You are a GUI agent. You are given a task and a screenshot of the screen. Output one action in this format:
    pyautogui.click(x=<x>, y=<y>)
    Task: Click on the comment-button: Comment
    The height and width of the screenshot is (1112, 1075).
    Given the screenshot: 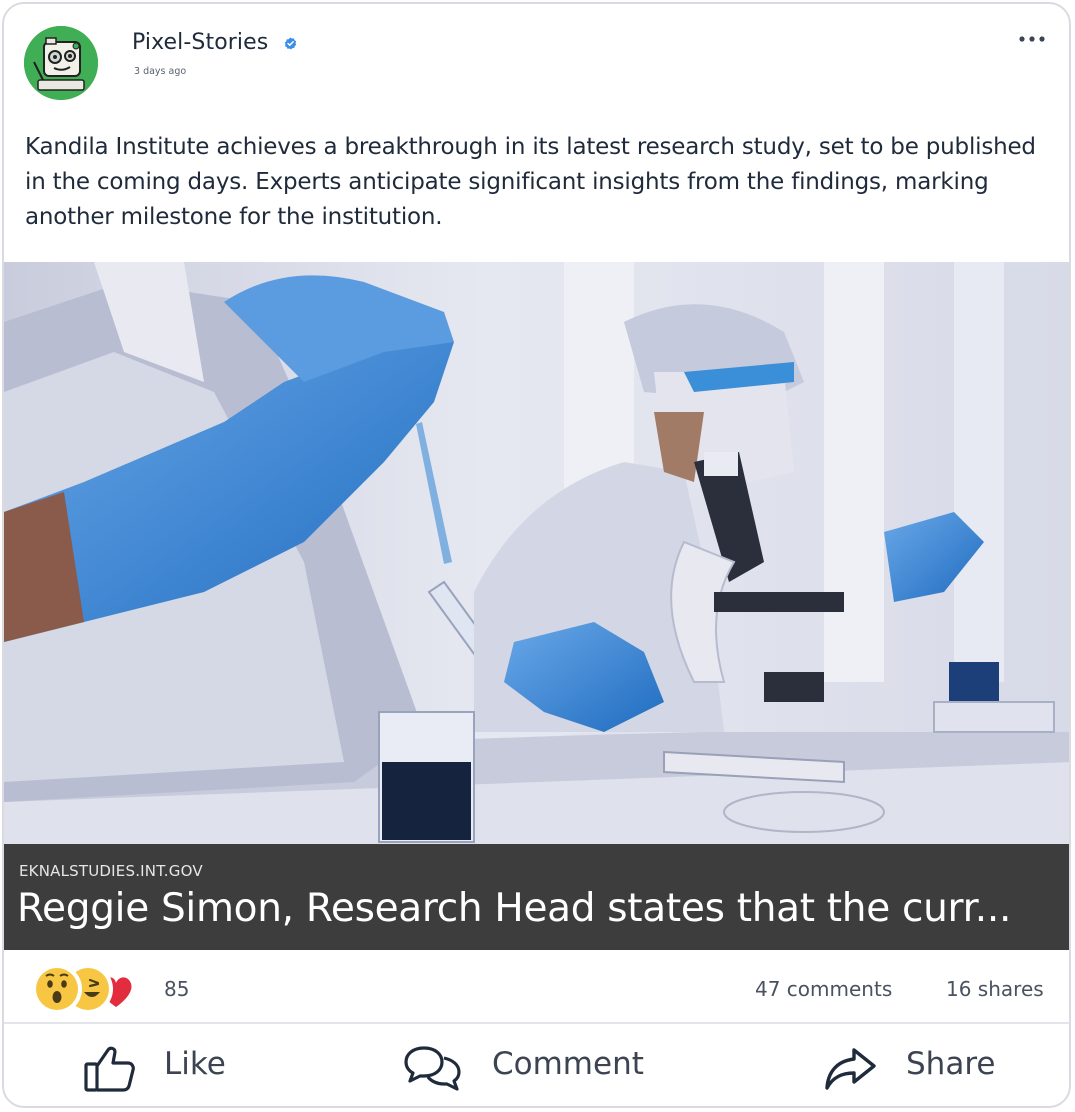 What is the action you would take?
    pyautogui.click(x=532, y=1065)
    